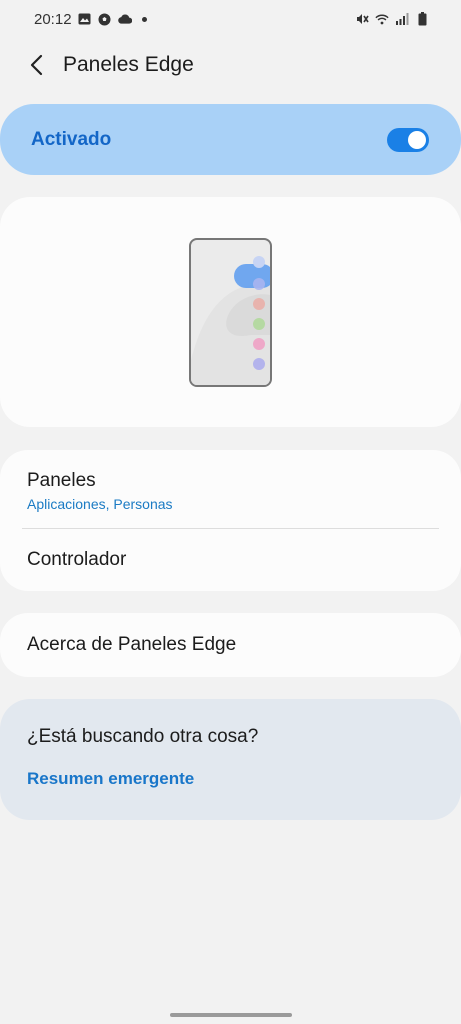 The height and width of the screenshot is (1024, 461). I want to click on soccer-ball-icon, so click(105, 19).